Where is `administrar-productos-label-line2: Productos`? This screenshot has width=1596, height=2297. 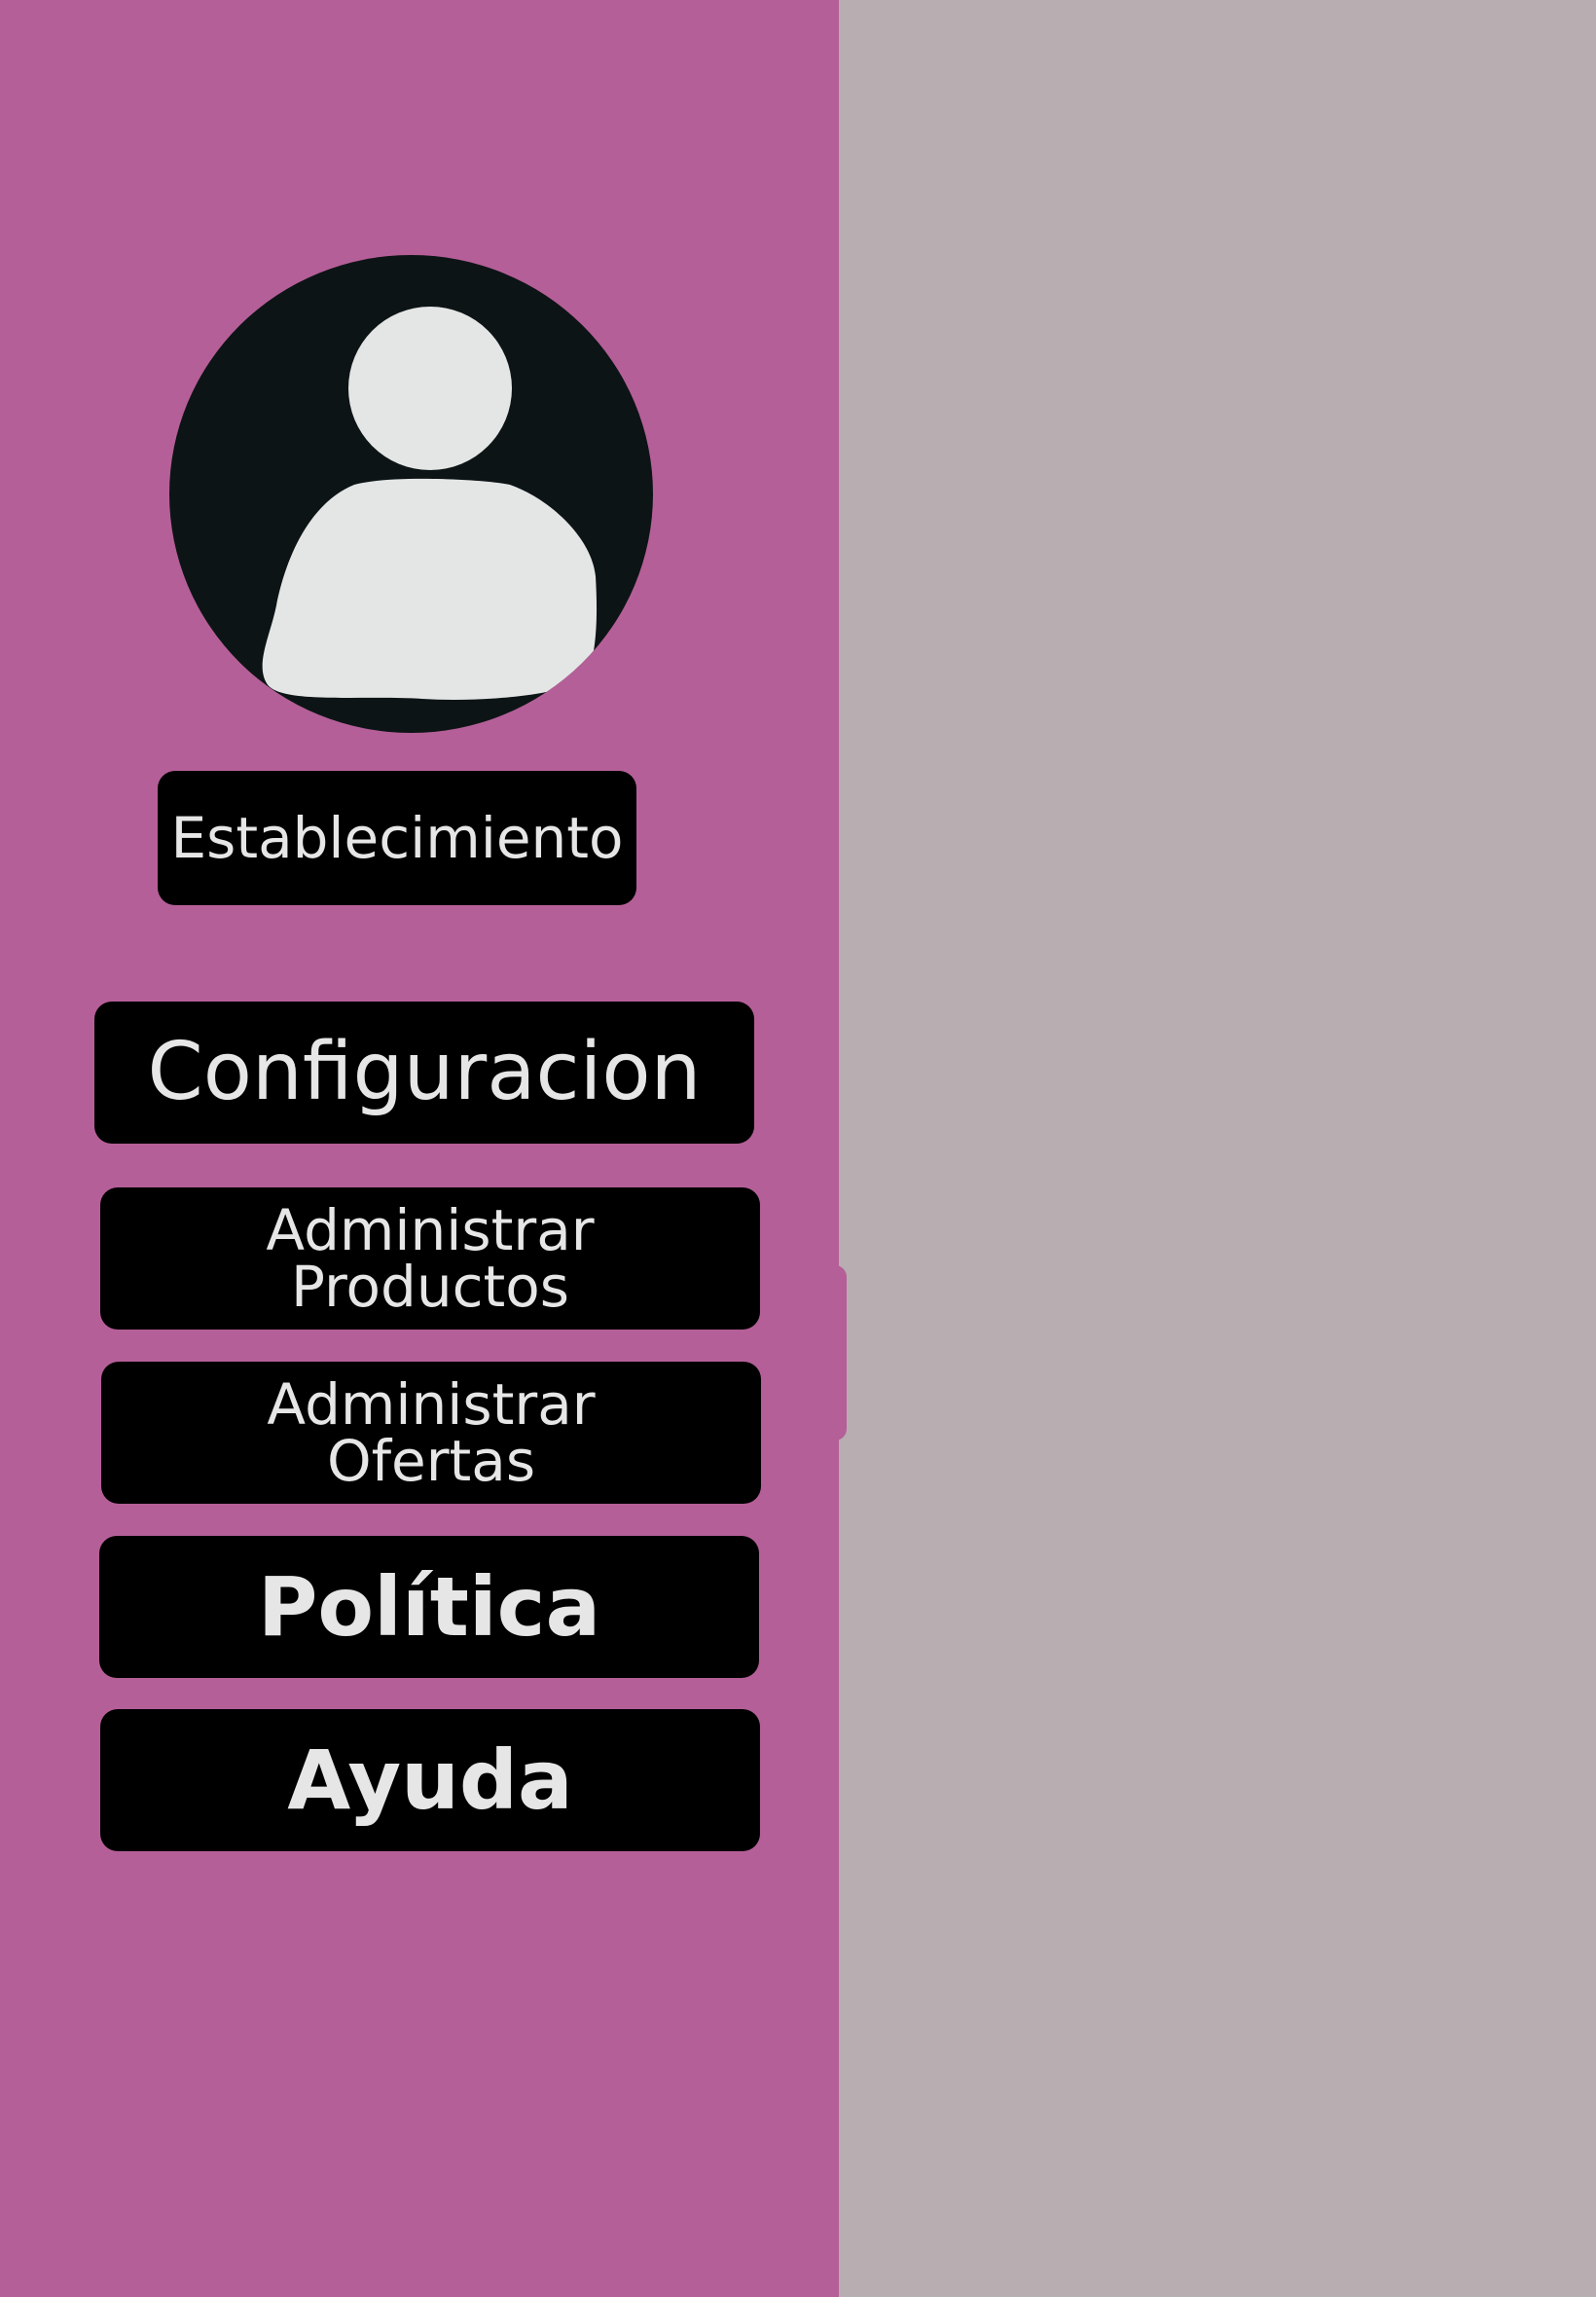
administrar-productos-label-line2: Productos is located at coordinates (430, 1287).